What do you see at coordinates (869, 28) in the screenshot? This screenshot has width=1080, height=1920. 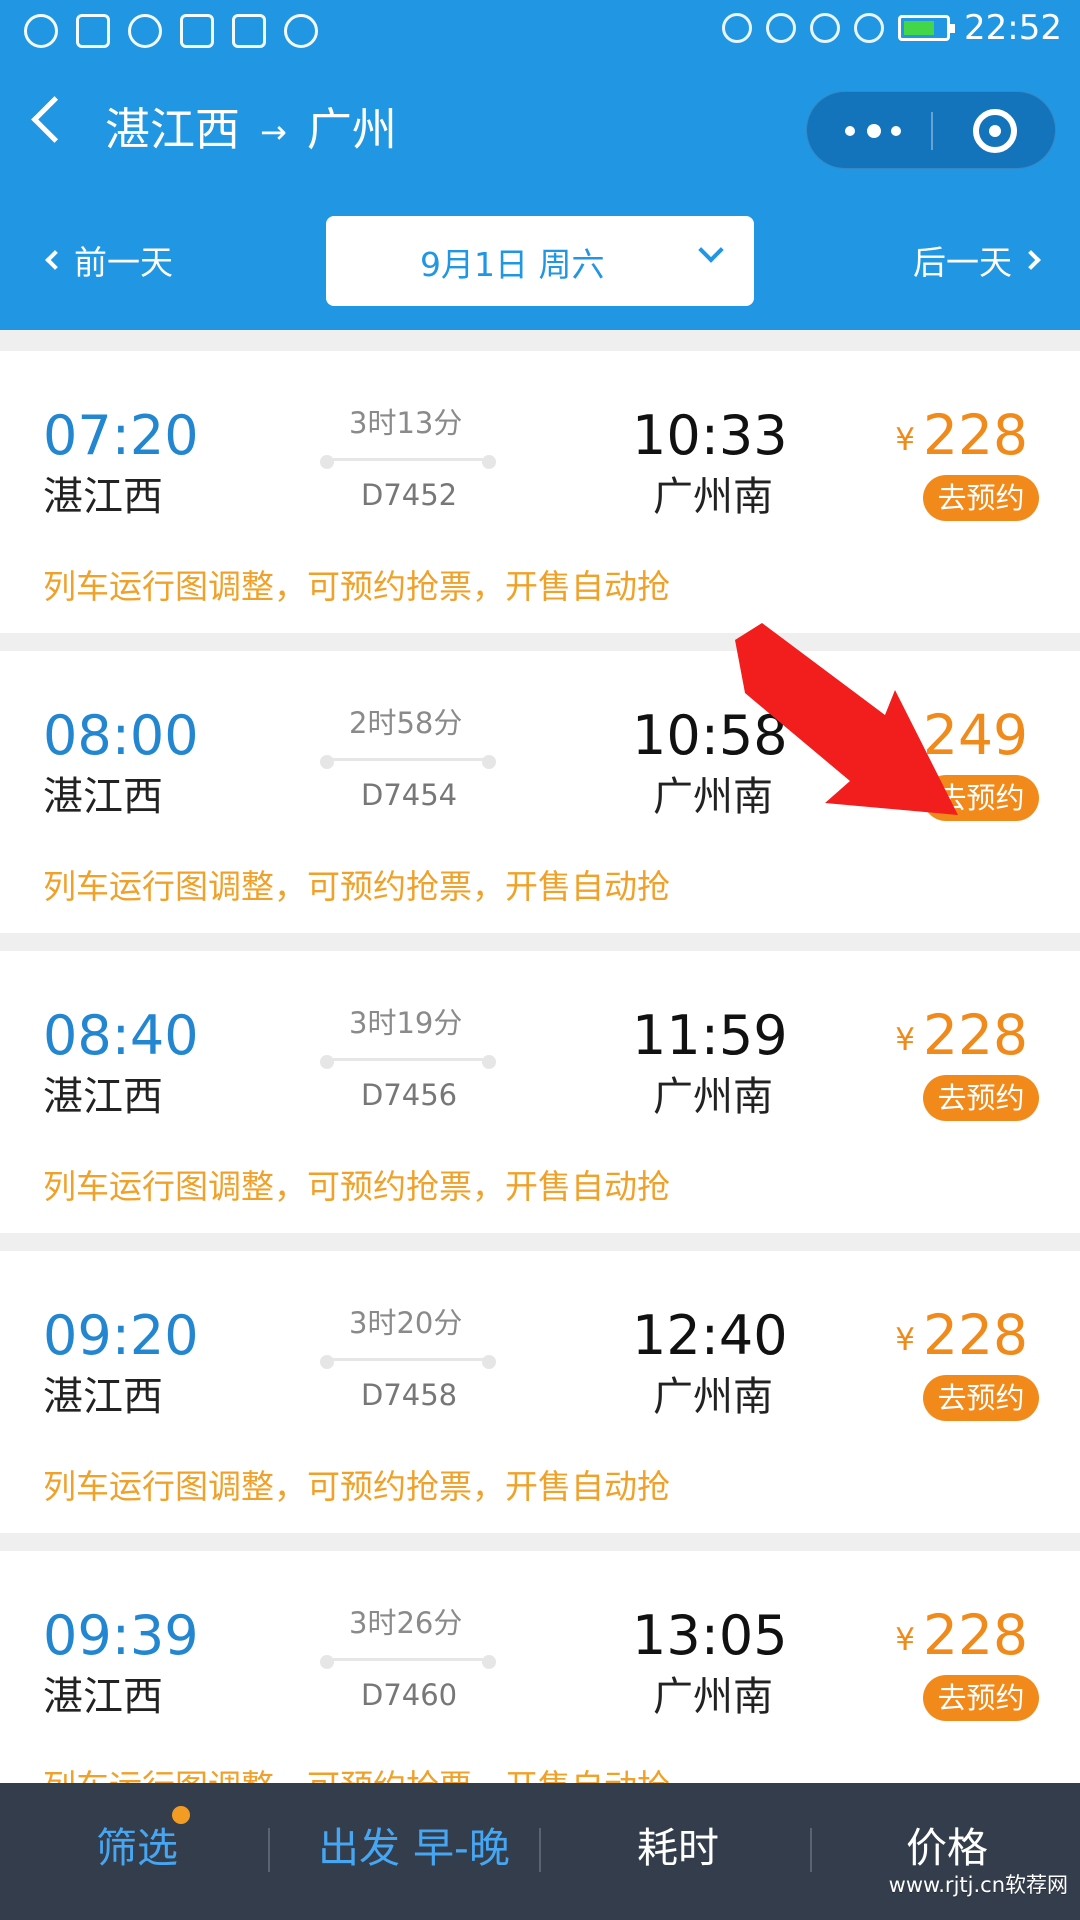 I see `signal-icon` at bounding box center [869, 28].